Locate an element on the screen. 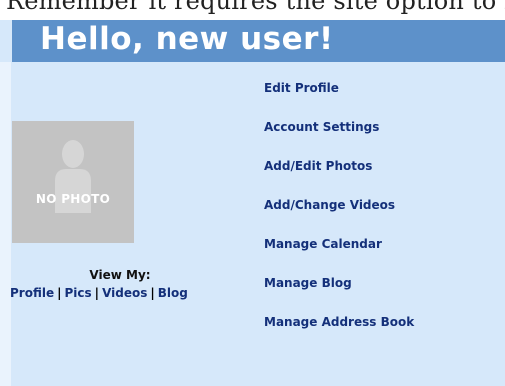  add-change-videos-link: Add/Change Videos is located at coordinates (339, 216).